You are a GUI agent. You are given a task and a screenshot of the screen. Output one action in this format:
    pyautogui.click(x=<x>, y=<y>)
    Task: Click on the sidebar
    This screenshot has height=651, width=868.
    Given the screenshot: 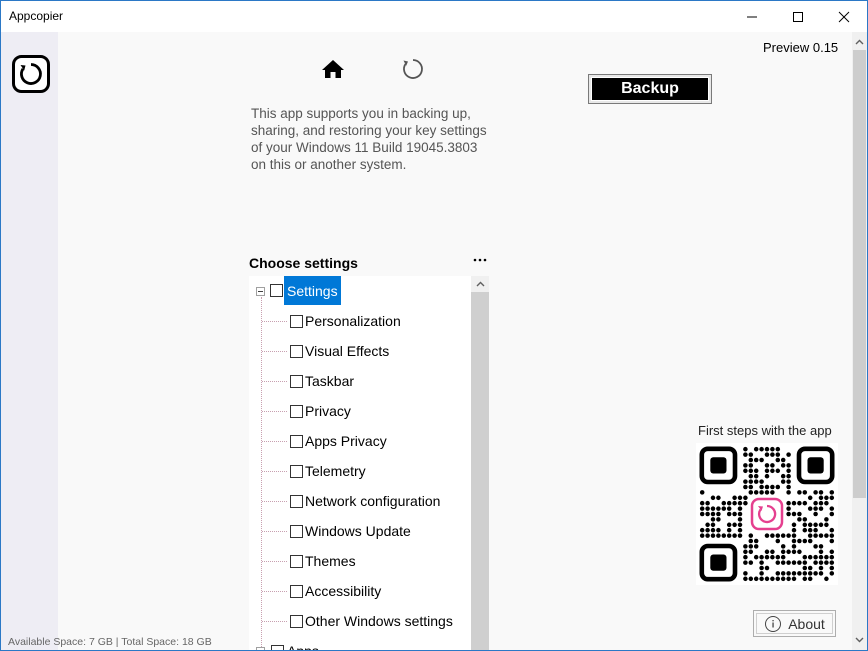 What is the action you would take?
    pyautogui.click(x=29, y=341)
    